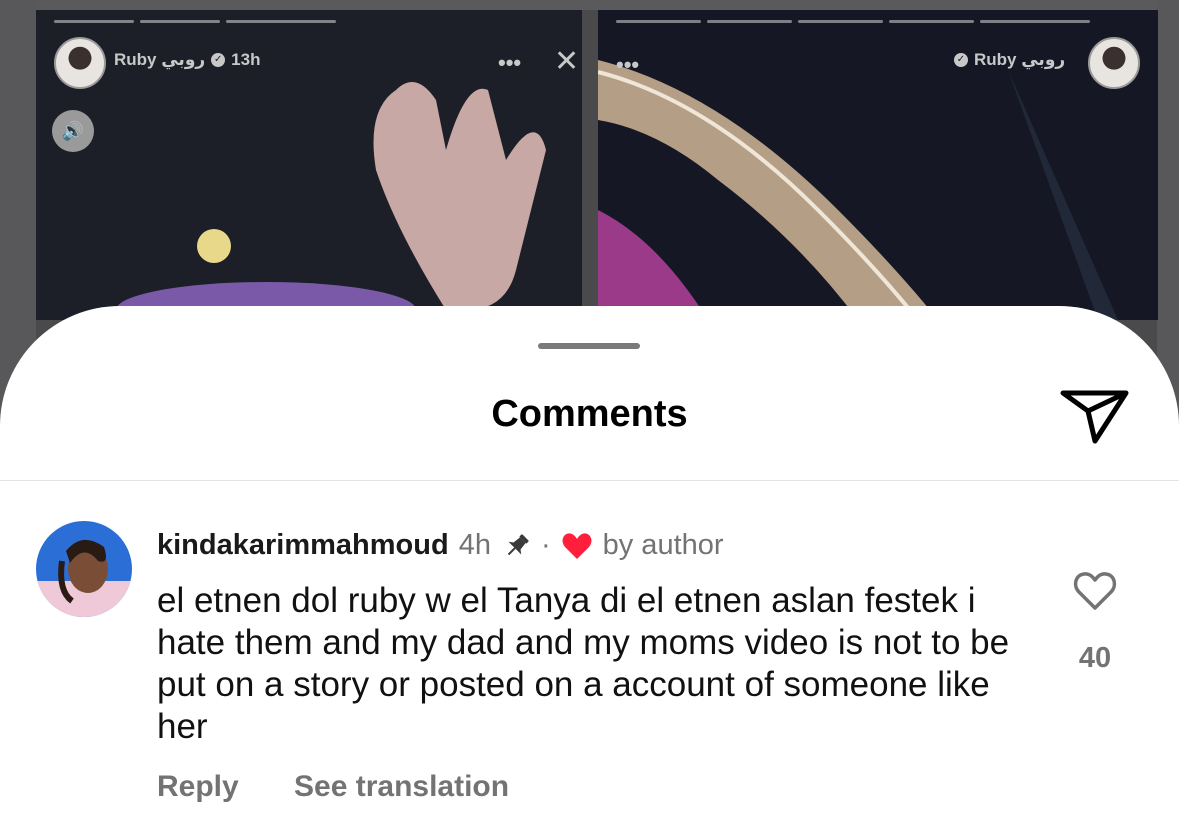 This screenshot has height=839, width=1179. What do you see at coordinates (589, 5) in the screenshot?
I see `background-top` at bounding box center [589, 5].